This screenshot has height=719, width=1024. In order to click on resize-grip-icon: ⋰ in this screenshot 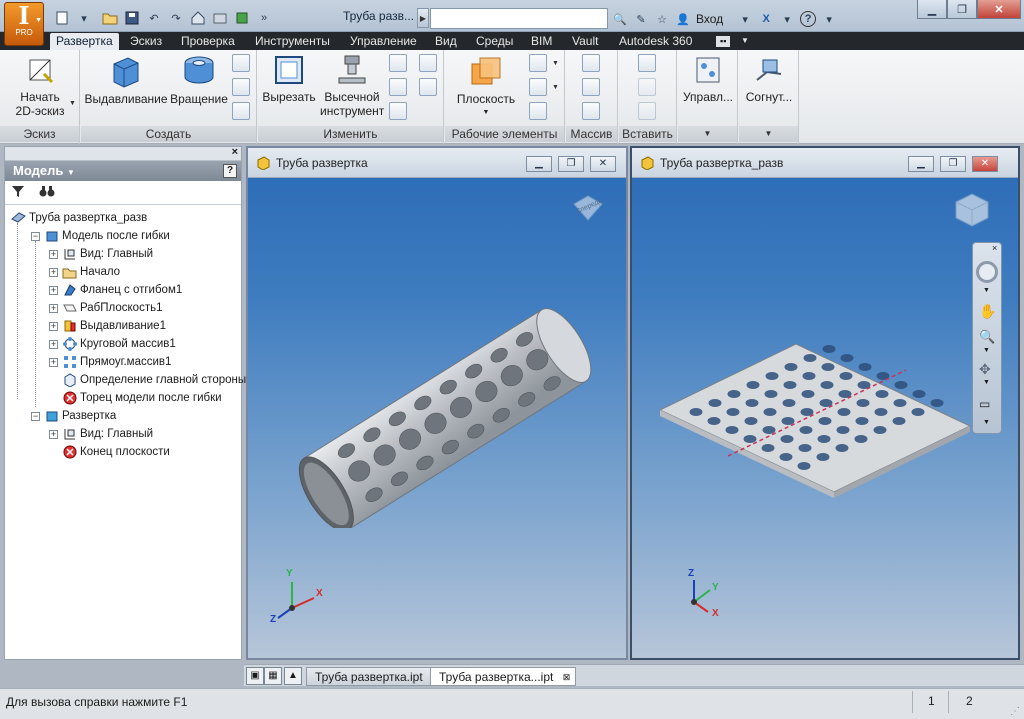, I will do `click(1015, 711)`.